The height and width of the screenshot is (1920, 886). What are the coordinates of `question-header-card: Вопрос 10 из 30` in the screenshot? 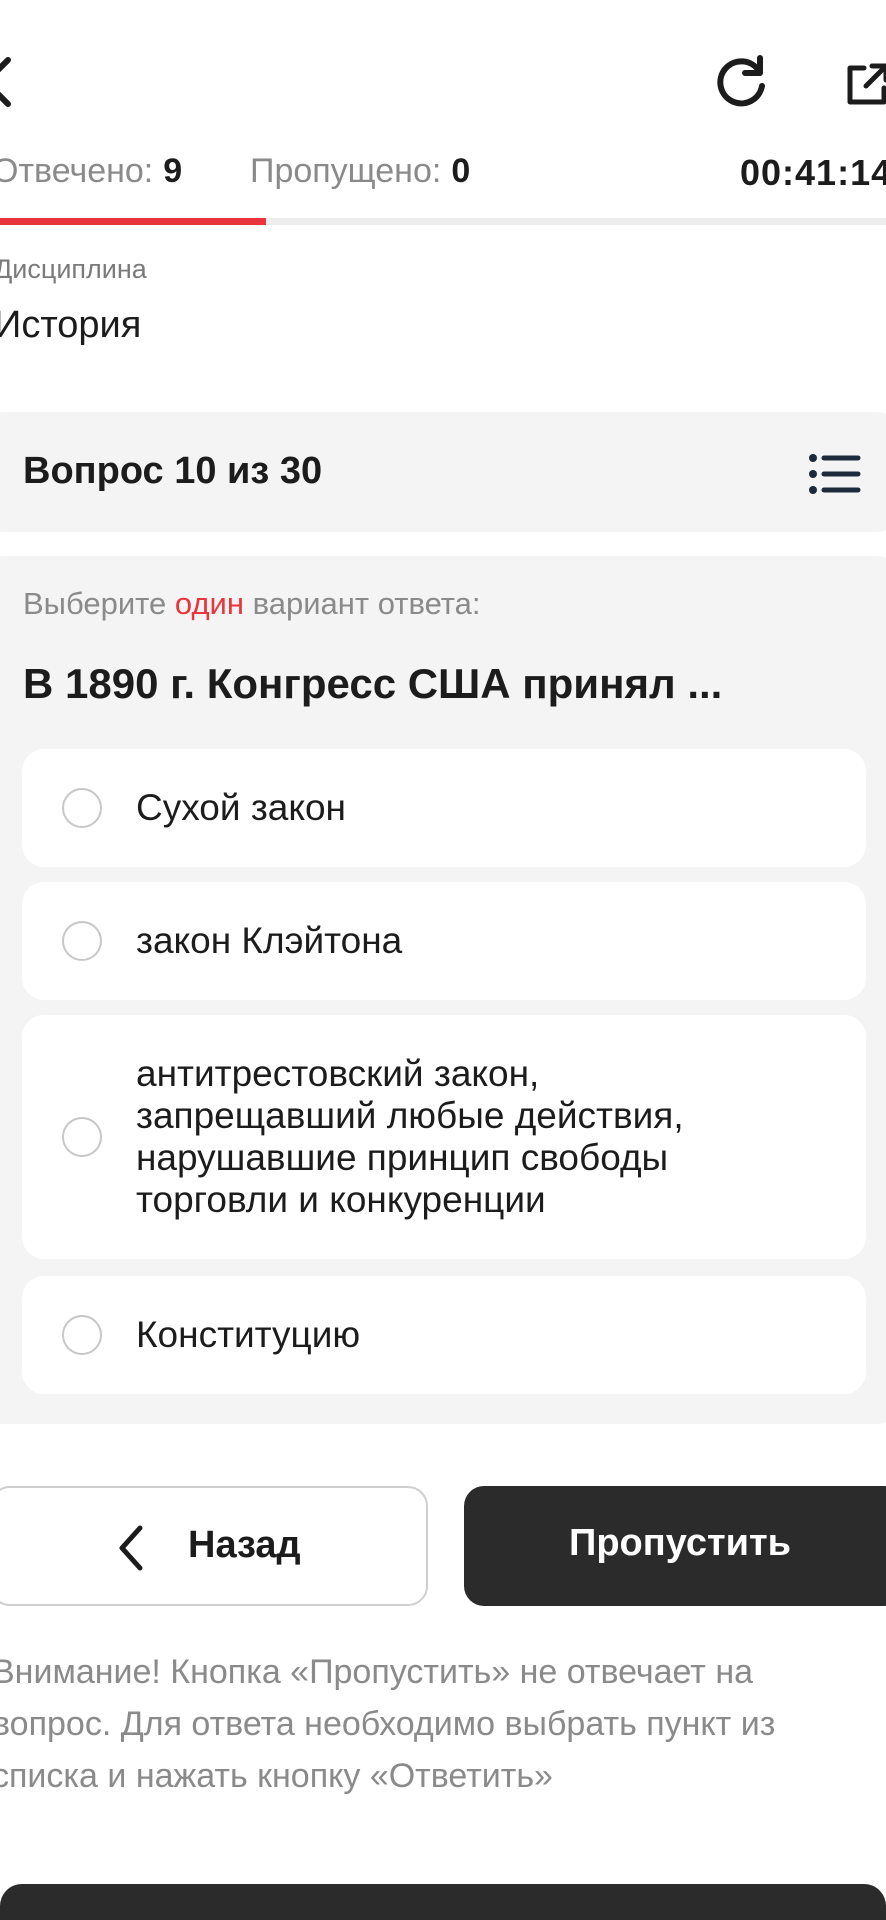 It's located at (443, 472).